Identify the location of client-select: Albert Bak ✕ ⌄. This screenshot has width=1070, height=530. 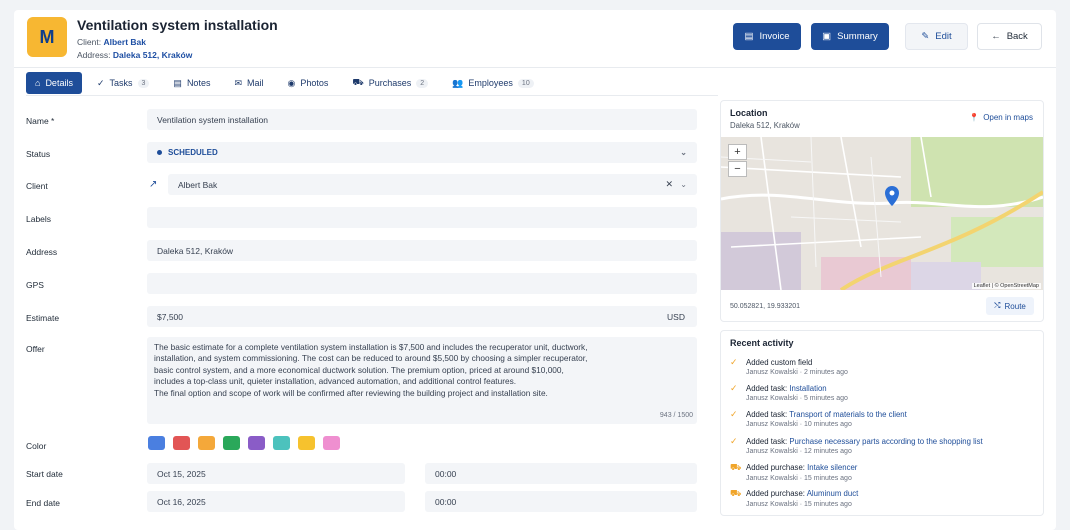
(432, 184).